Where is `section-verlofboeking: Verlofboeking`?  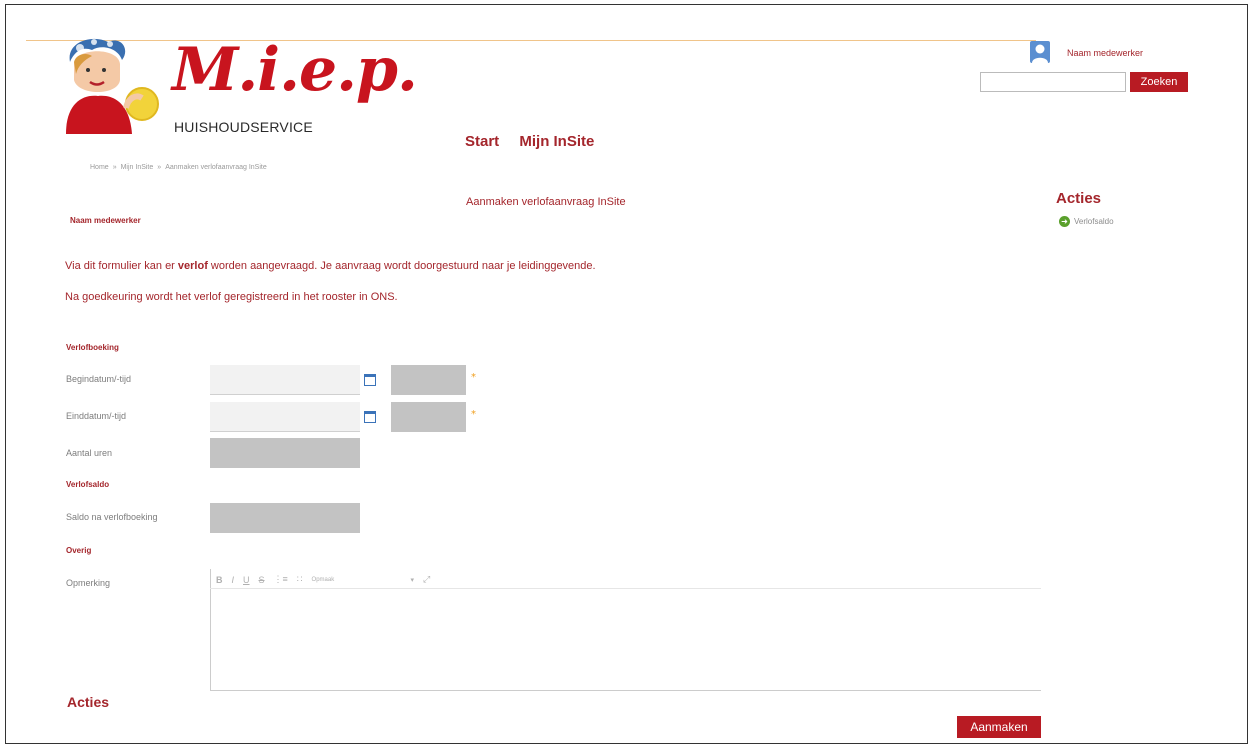 section-verlofboeking: Verlofboeking is located at coordinates (92, 347).